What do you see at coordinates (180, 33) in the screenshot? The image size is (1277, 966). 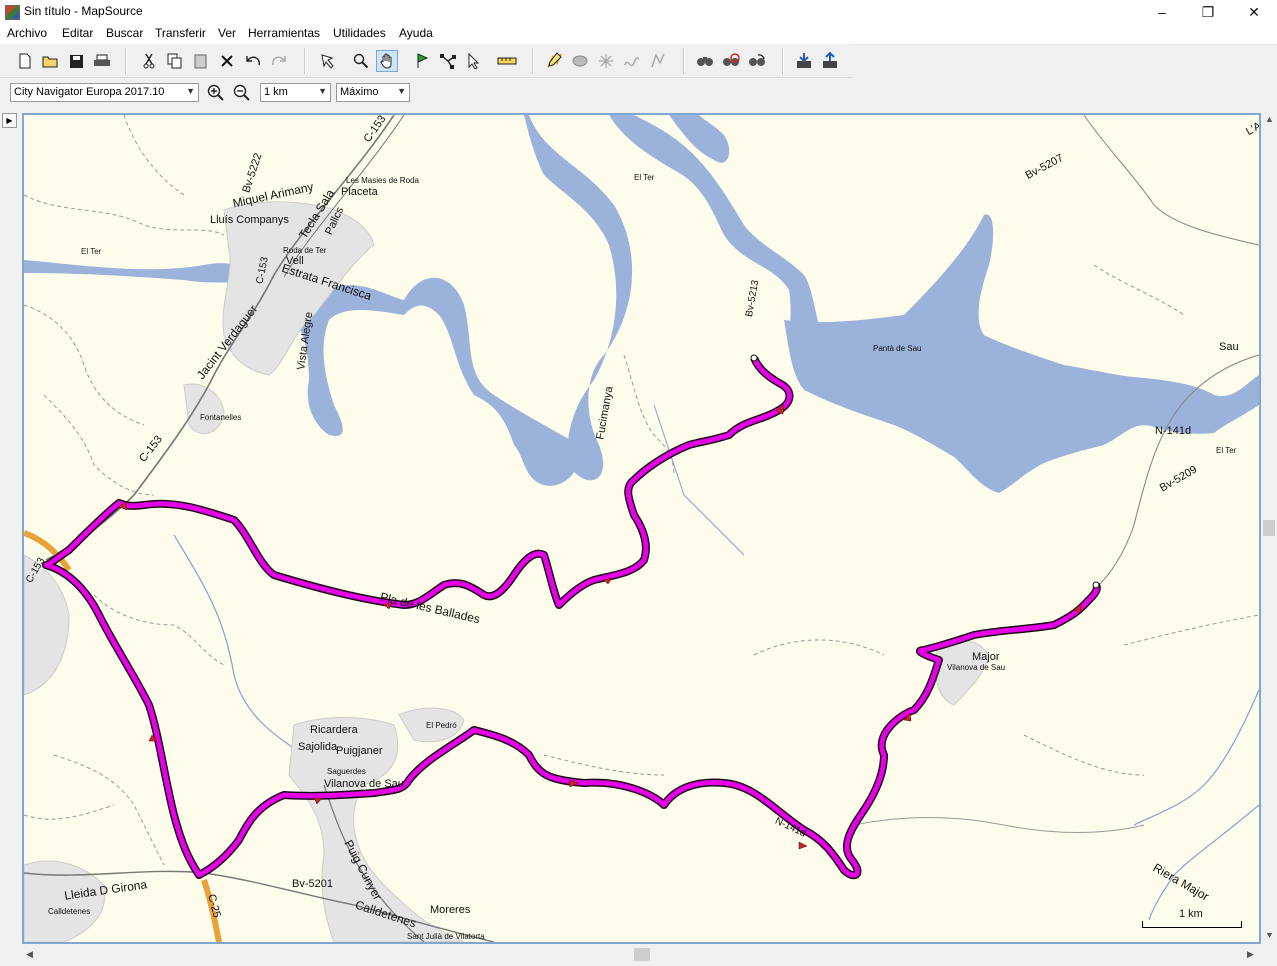 I see `menu-transferir: Transferir` at bounding box center [180, 33].